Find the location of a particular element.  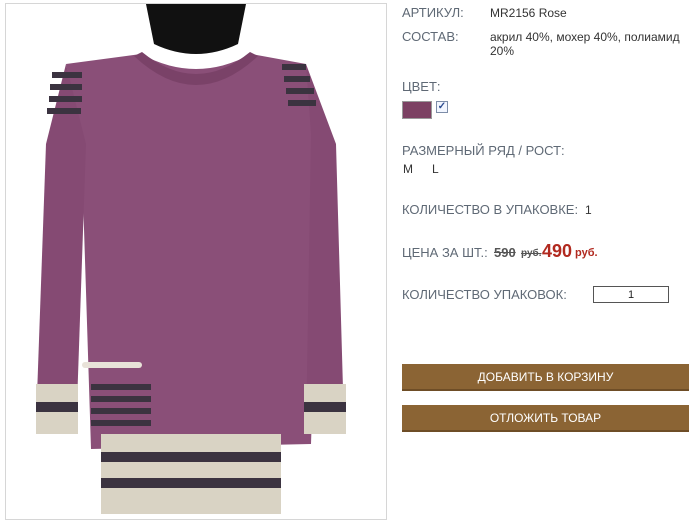

composition-label: СОСТАВ: is located at coordinates (430, 36).